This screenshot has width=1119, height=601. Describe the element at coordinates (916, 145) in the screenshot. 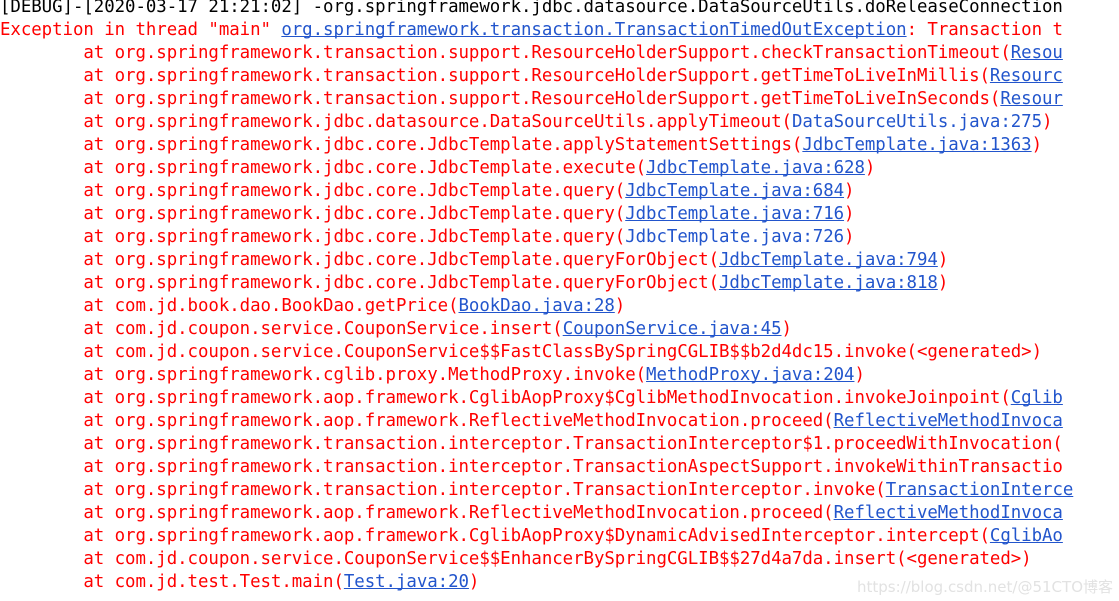

I see `source-link: JdbcTemplate.java:1363` at that location.